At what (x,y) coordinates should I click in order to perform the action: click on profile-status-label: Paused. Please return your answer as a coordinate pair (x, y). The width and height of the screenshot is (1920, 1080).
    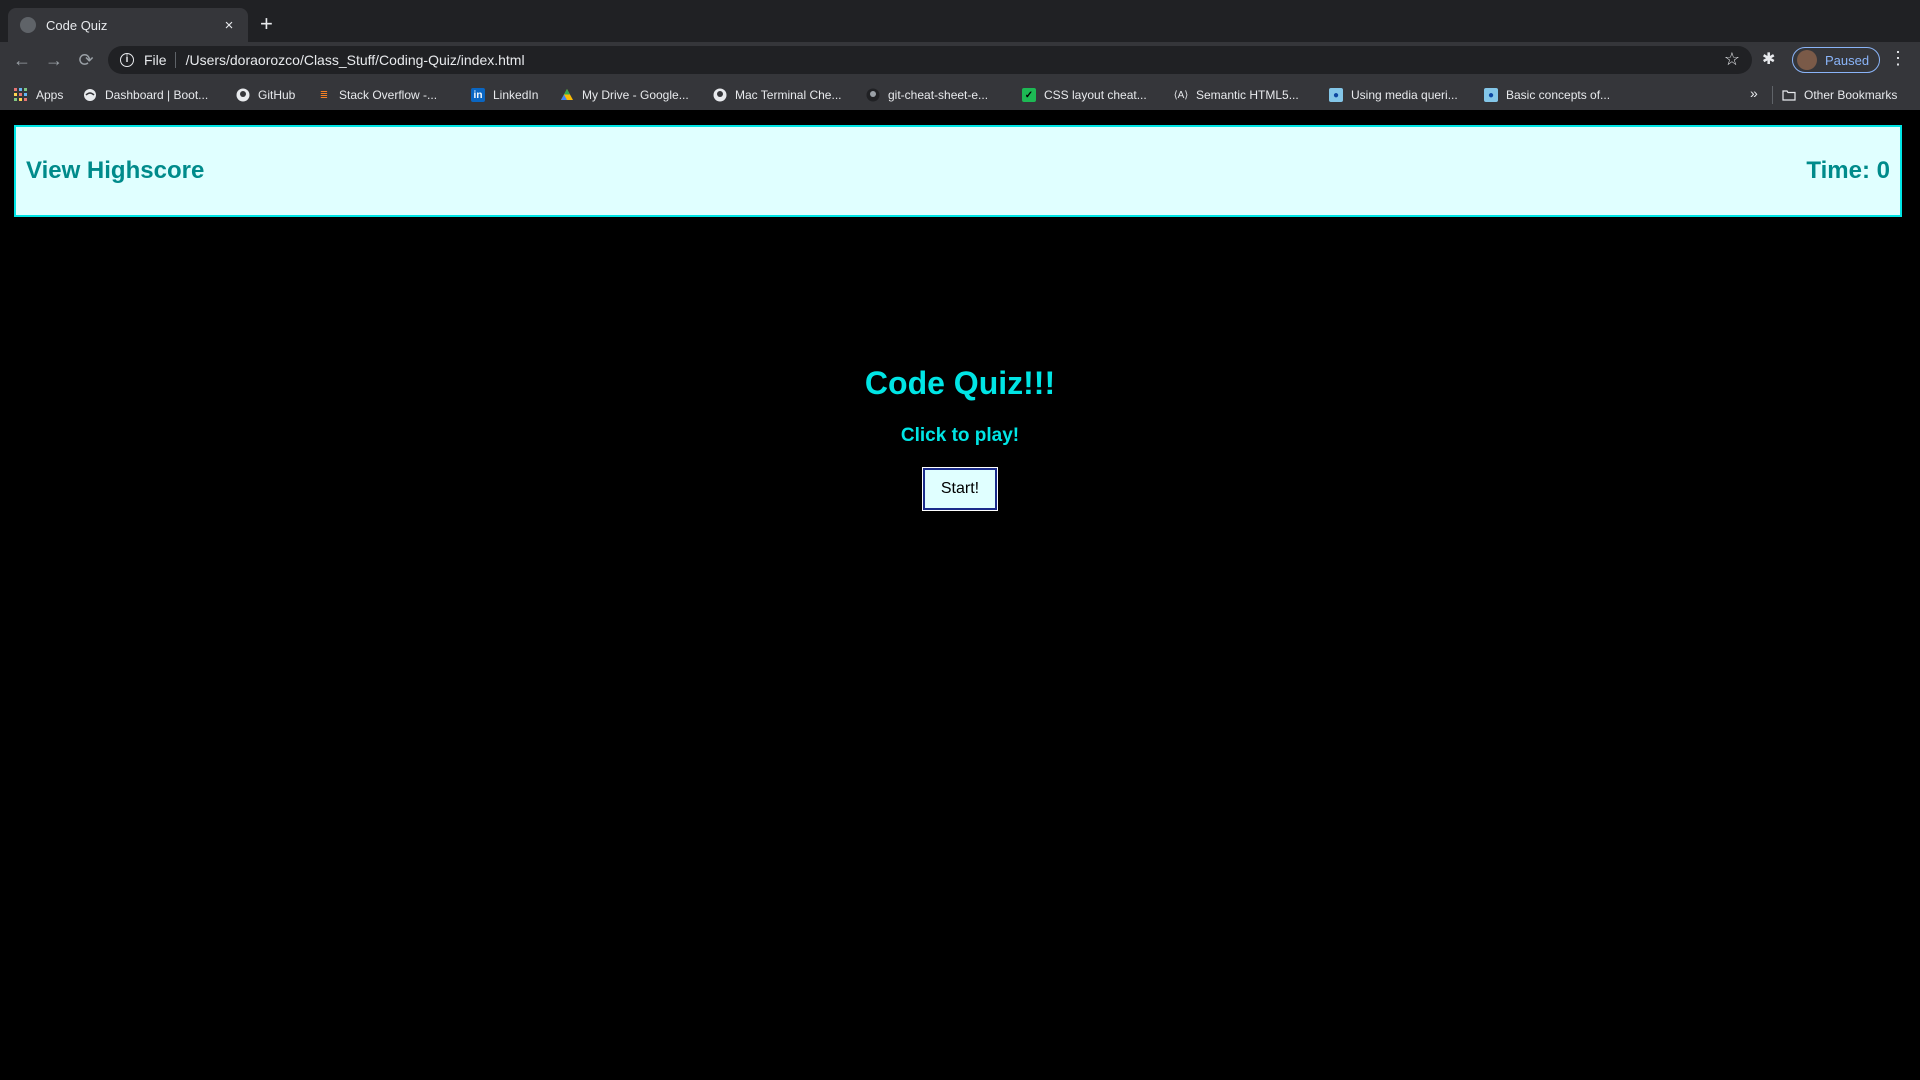
    Looking at the image, I should click on (1847, 60).